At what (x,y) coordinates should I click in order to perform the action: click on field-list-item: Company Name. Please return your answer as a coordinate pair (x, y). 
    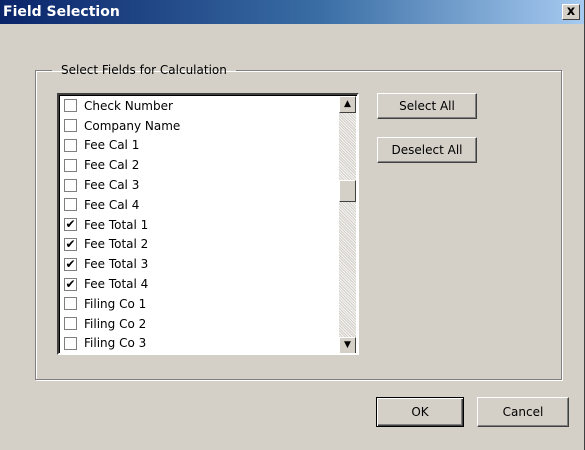
    Looking at the image, I should click on (122, 126).